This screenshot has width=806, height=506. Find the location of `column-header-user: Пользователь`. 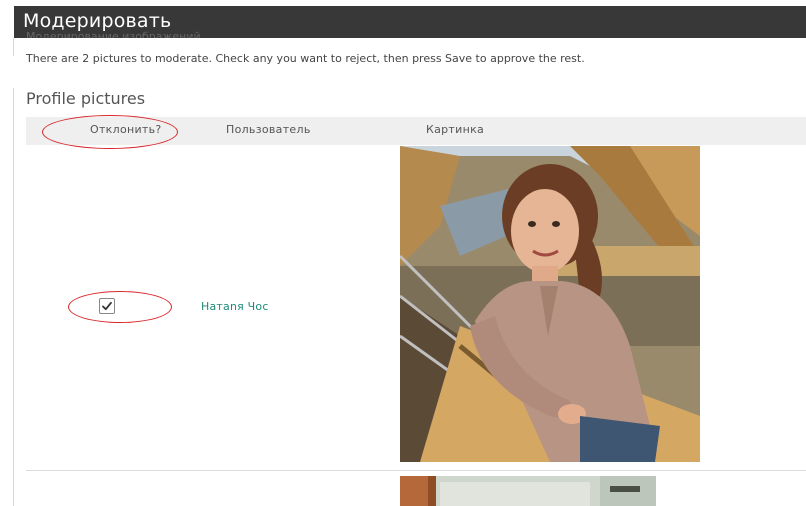

column-header-user: Пользователь is located at coordinates (268, 129).